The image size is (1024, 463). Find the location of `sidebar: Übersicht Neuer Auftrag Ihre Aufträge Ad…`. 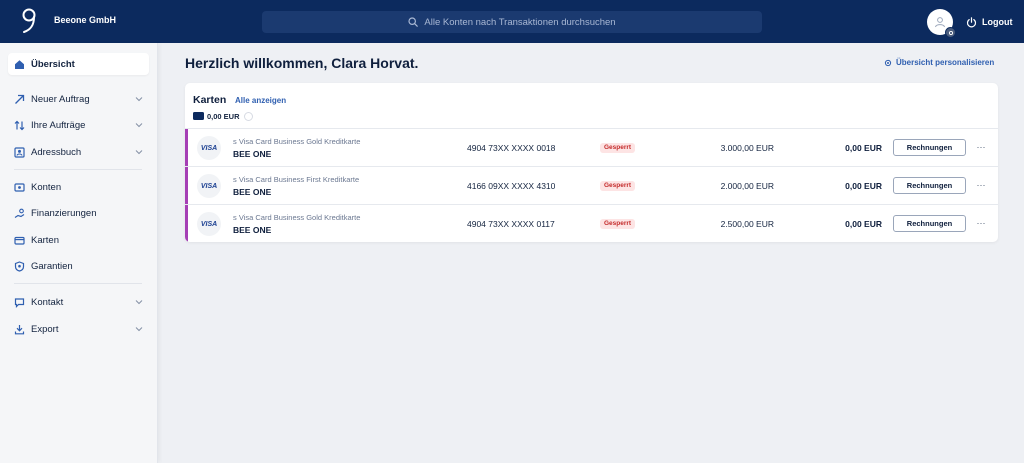

sidebar: Übersicht Neuer Auftrag Ihre Aufträge Ad… is located at coordinates (79, 253).